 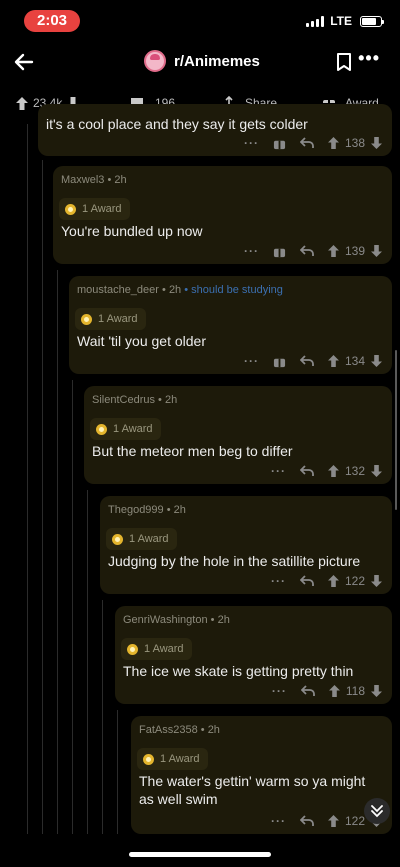 I want to click on subreddit-name: r/Animemes, so click(x=217, y=61).